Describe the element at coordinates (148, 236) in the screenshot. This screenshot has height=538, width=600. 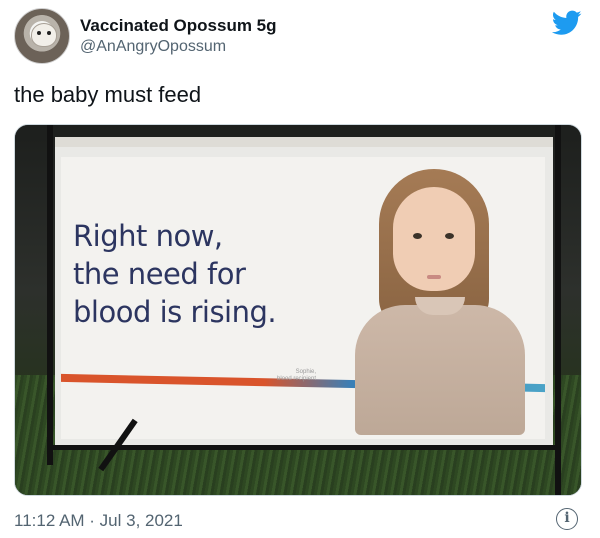
I see `billboard-headline-line: Right now,` at that location.